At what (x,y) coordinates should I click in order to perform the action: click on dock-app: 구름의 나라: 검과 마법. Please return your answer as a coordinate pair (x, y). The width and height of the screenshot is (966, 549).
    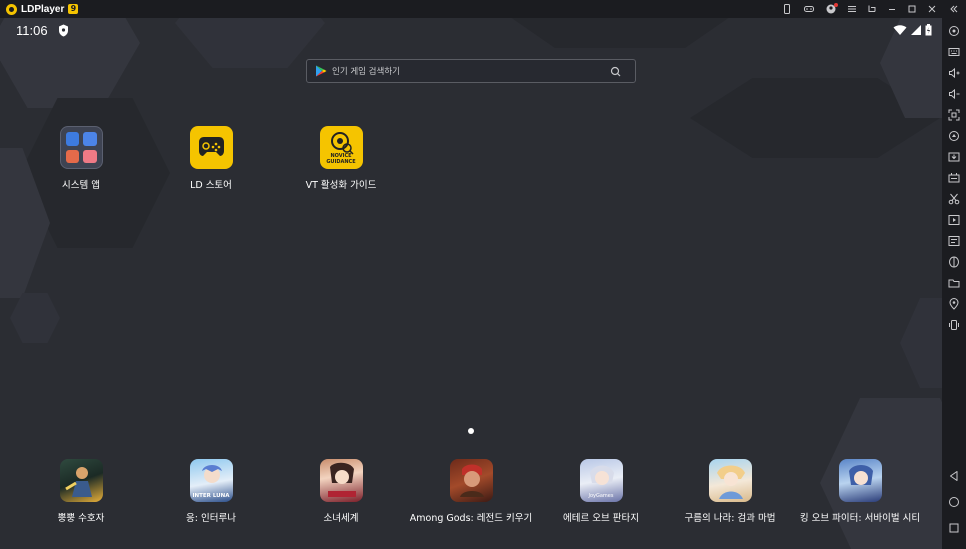
    Looking at the image, I should click on (730, 491).